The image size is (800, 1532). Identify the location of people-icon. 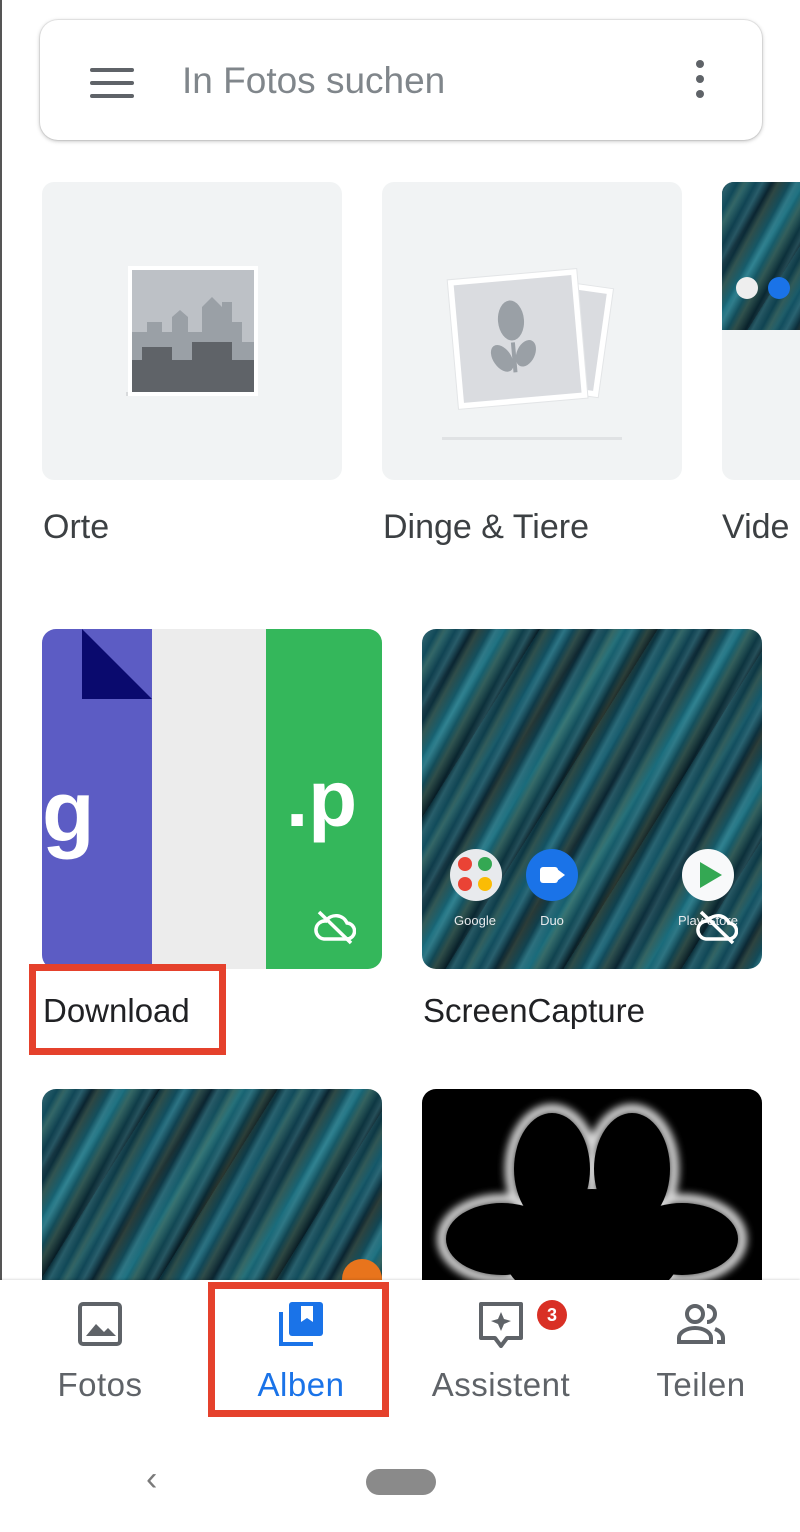
(701, 1324).